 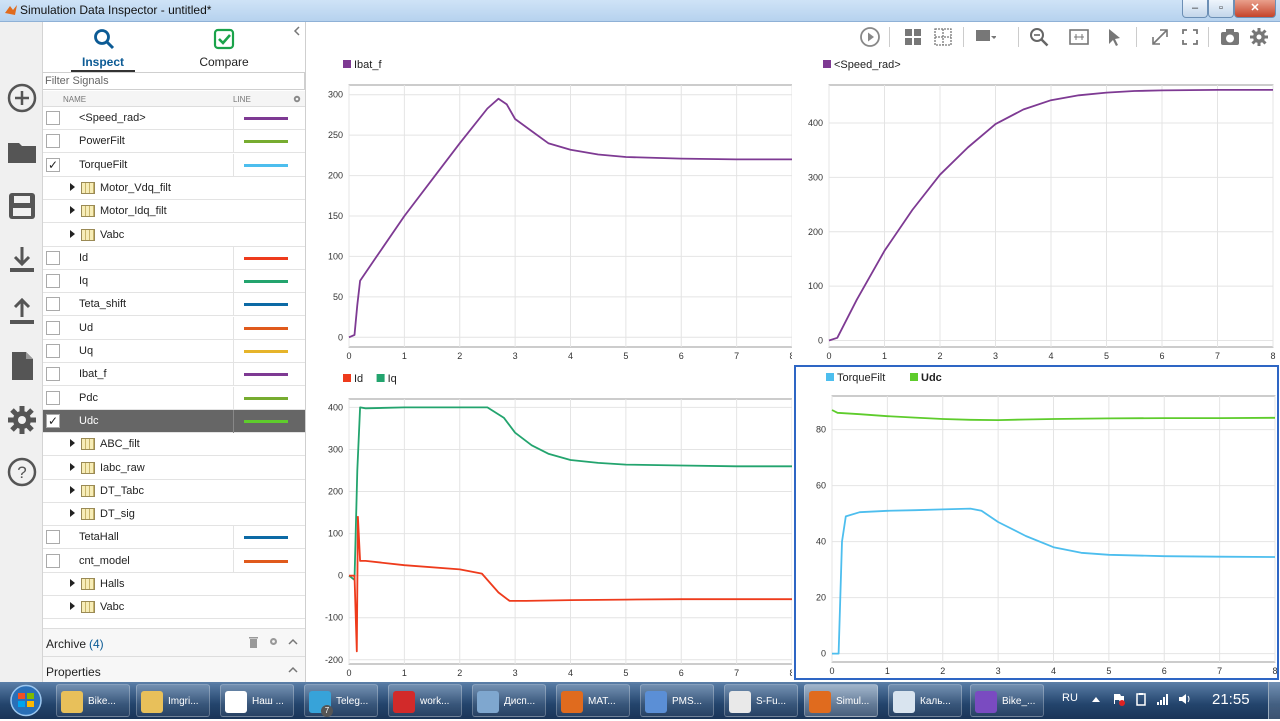 I want to click on volume-icon, so click(x=1185, y=699).